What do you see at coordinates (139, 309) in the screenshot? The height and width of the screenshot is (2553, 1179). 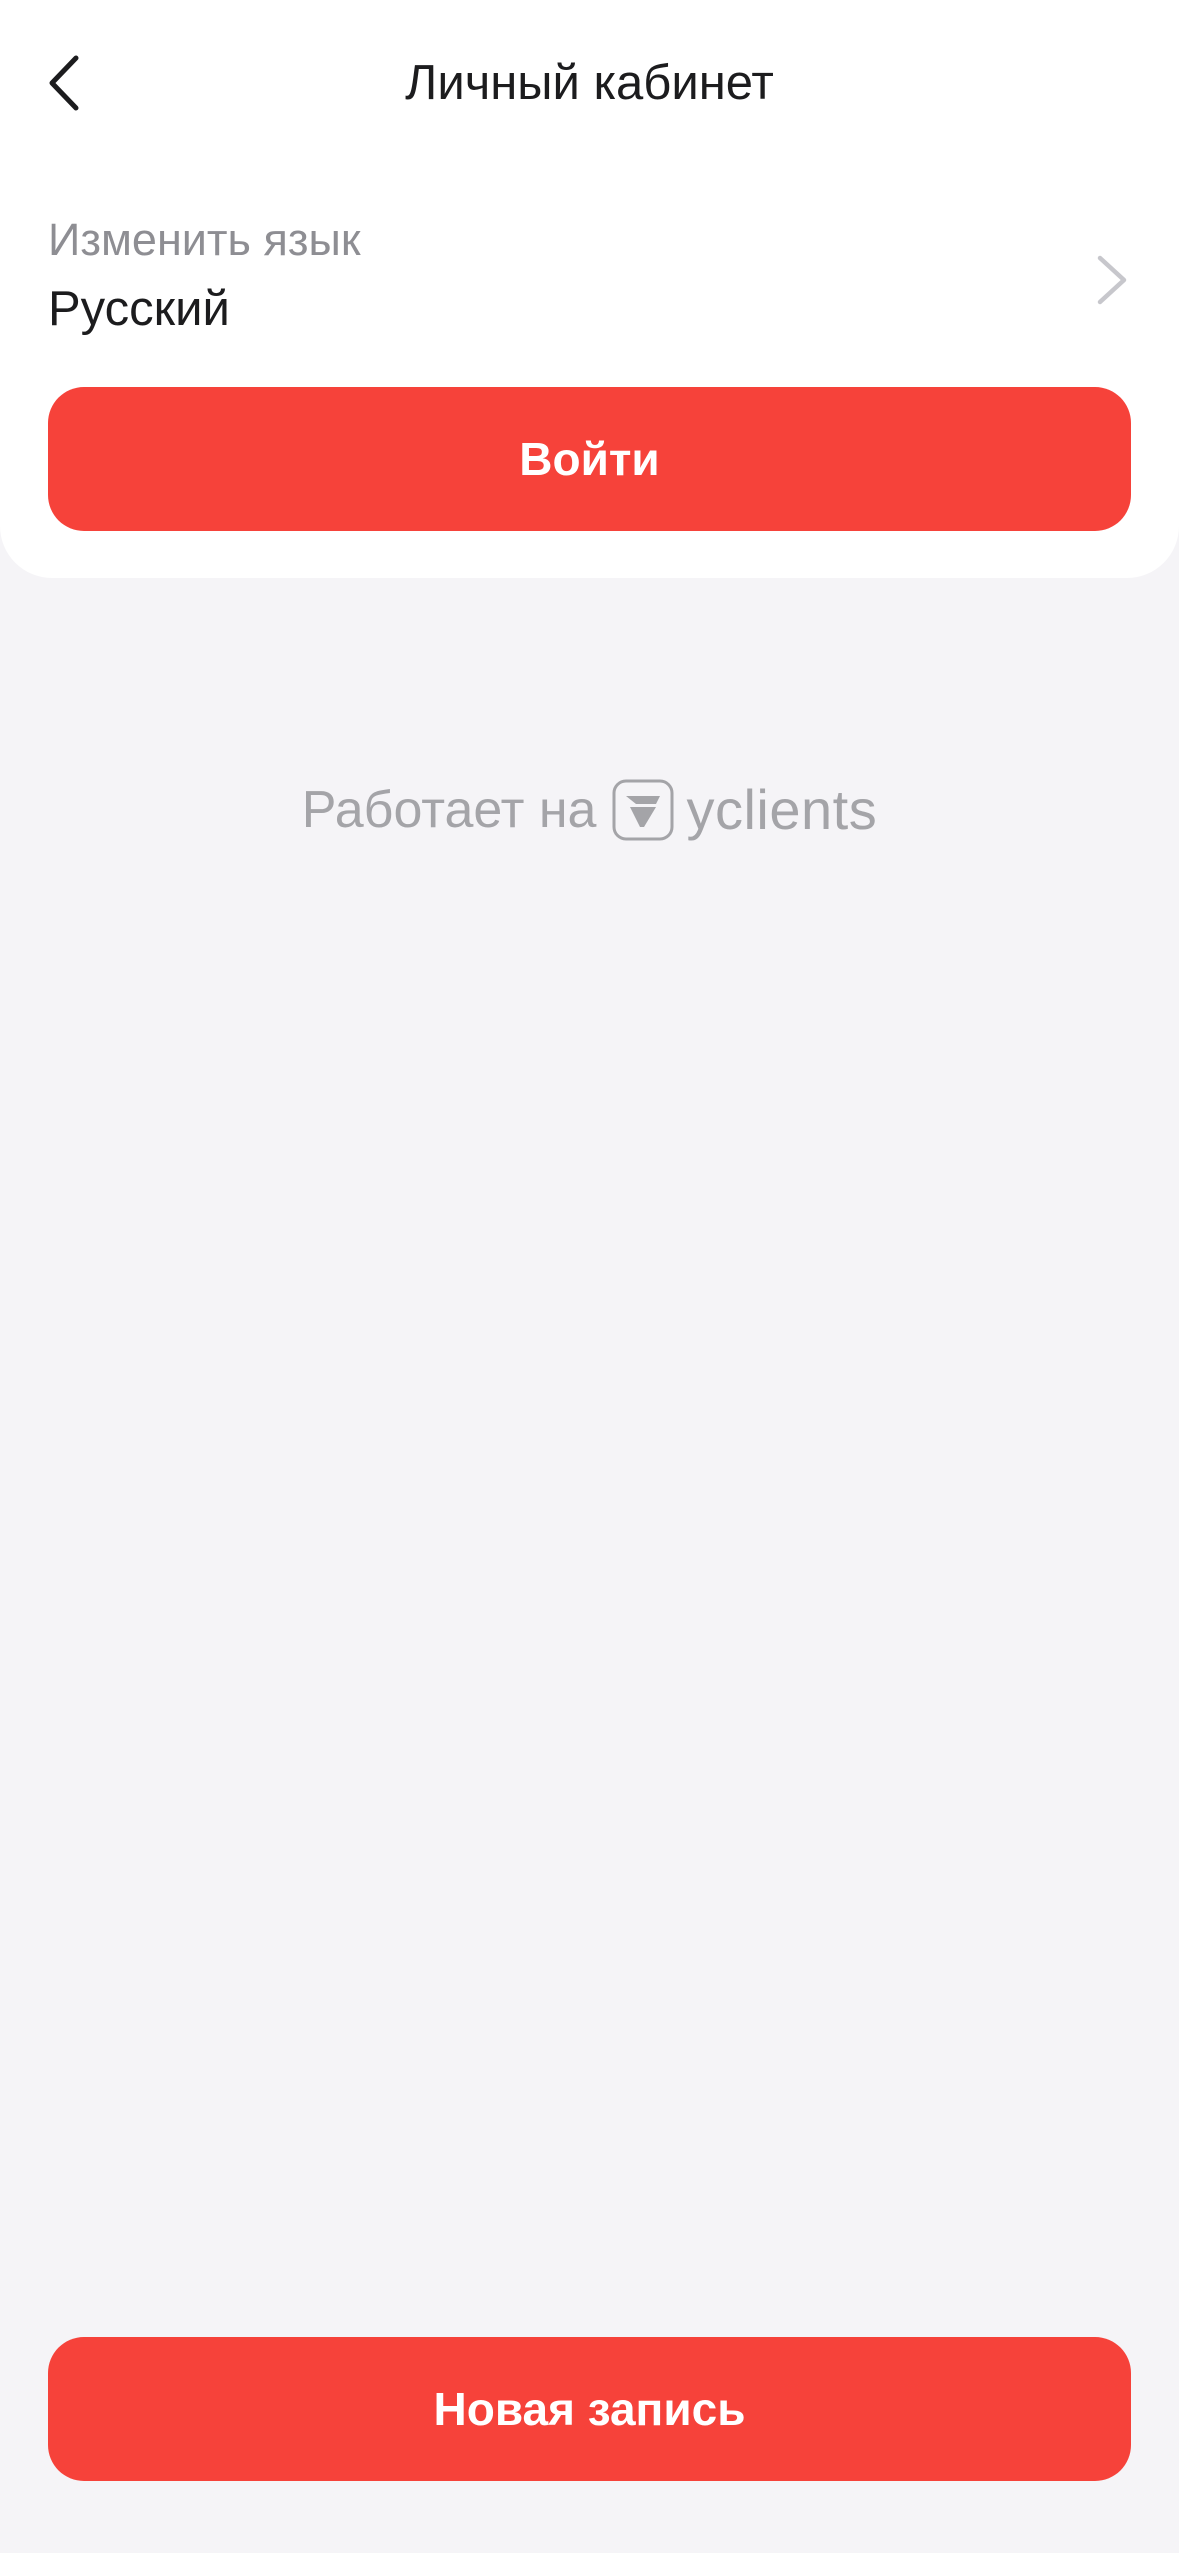 I see `current-language-value: Русский` at bounding box center [139, 309].